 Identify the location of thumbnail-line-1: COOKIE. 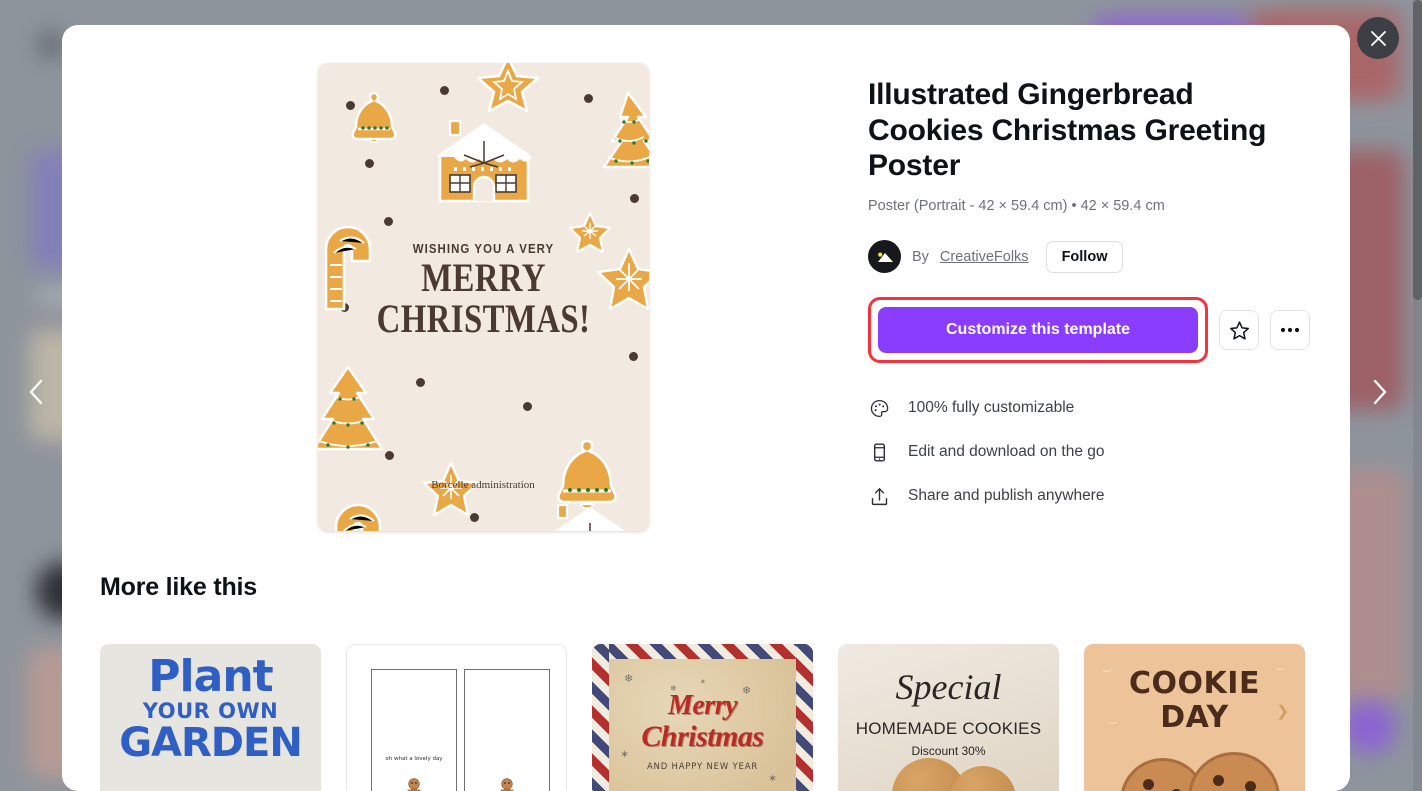
(1194, 683).